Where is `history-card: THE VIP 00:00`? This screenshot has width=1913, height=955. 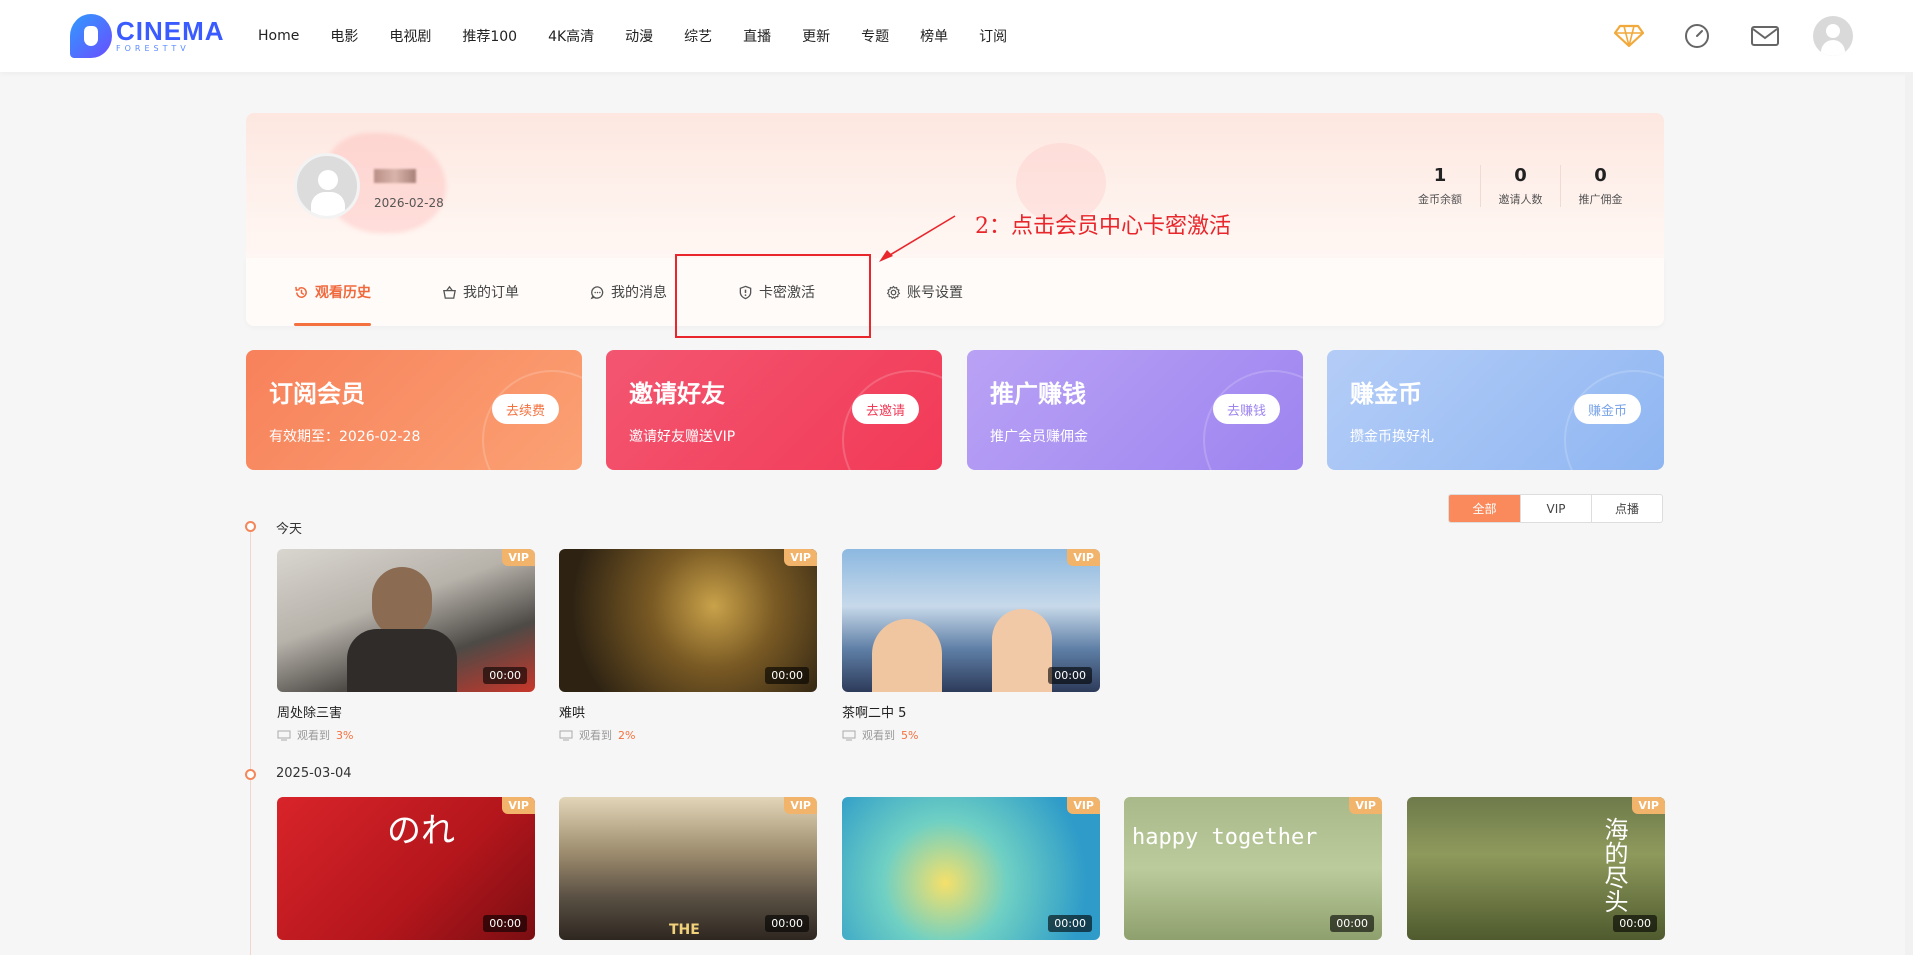 history-card: THE VIP 00:00 is located at coordinates (688, 868).